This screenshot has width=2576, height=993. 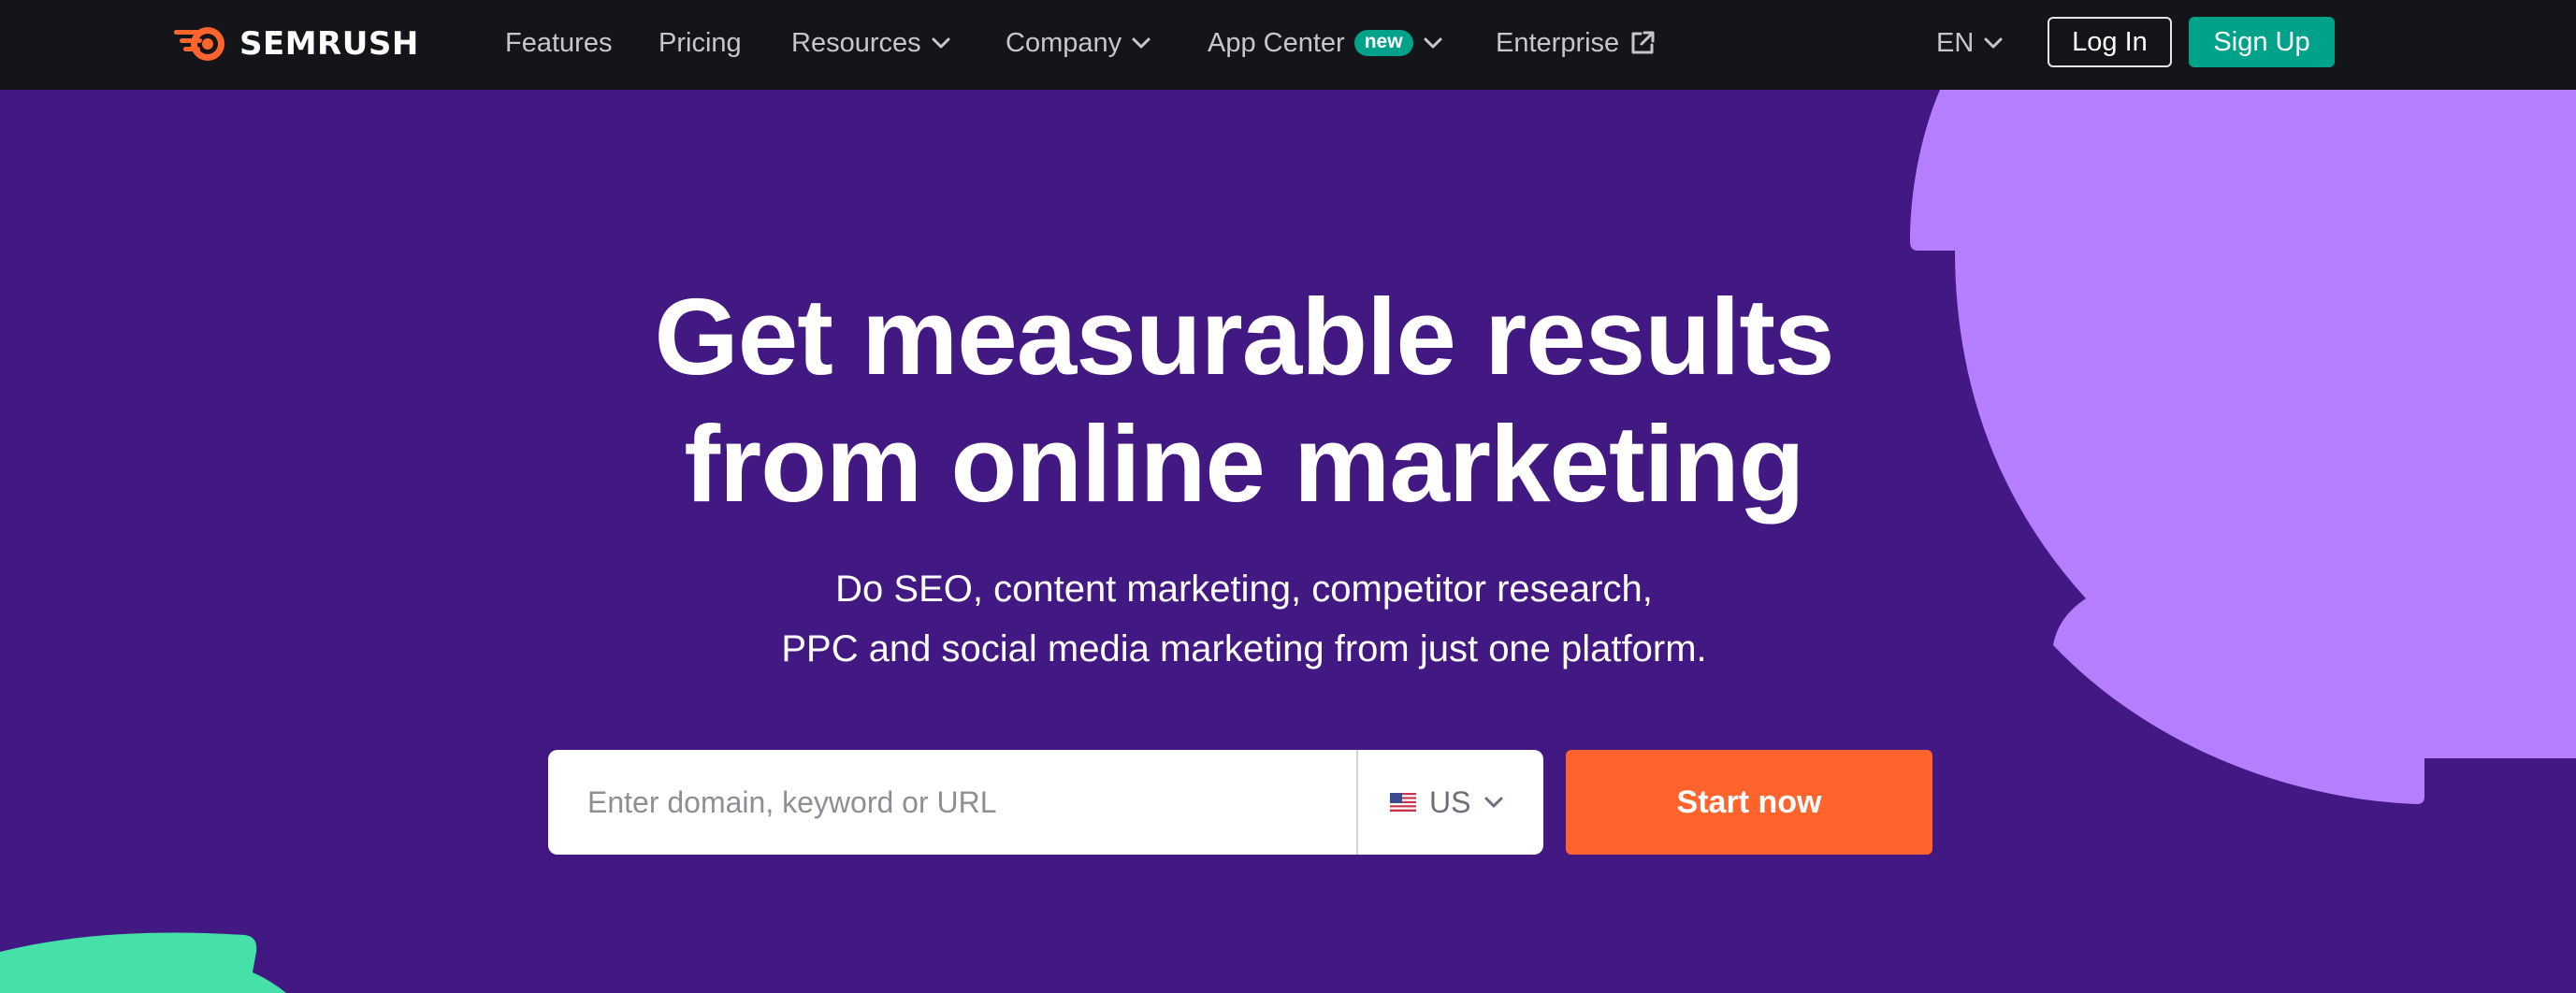 I want to click on database-select: US, so click(x=1450, y=802).